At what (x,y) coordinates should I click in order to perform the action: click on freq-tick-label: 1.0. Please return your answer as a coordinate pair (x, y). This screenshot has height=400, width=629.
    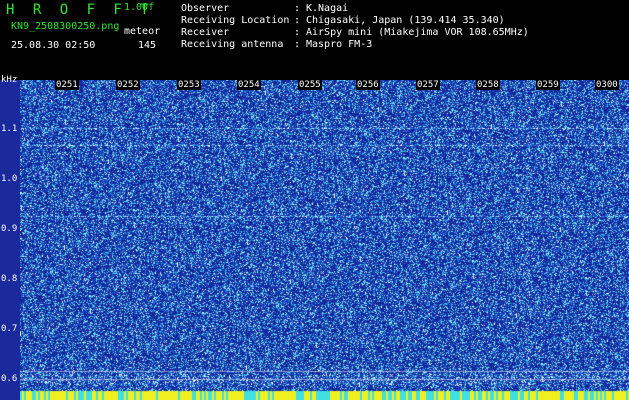
    Looking at the image, I should click on (9, 179).